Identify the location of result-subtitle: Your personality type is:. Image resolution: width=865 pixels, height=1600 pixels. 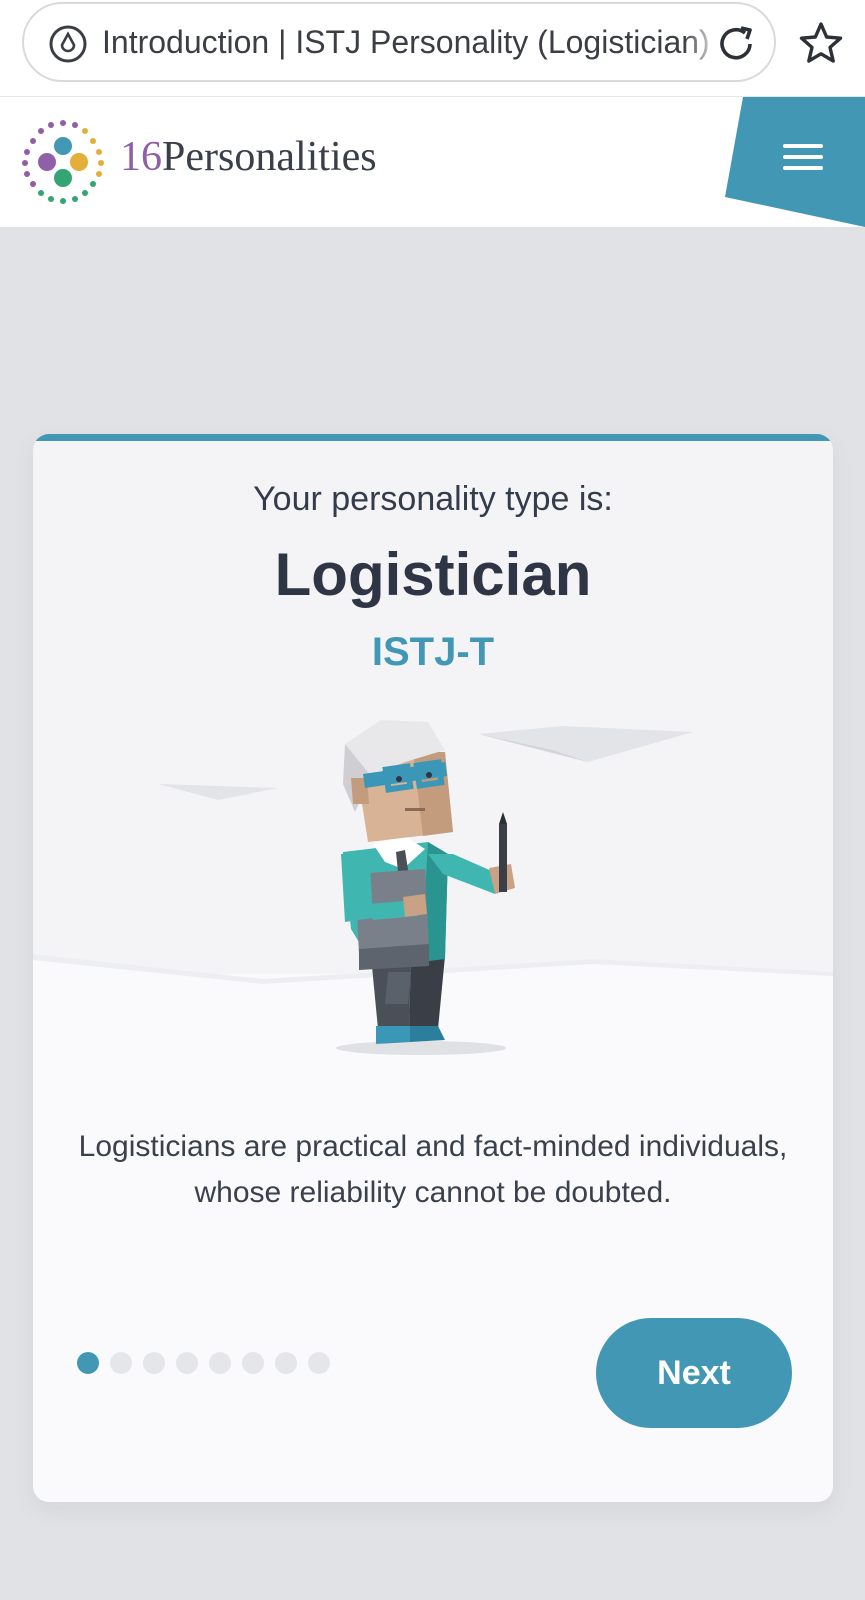
(433, 499).